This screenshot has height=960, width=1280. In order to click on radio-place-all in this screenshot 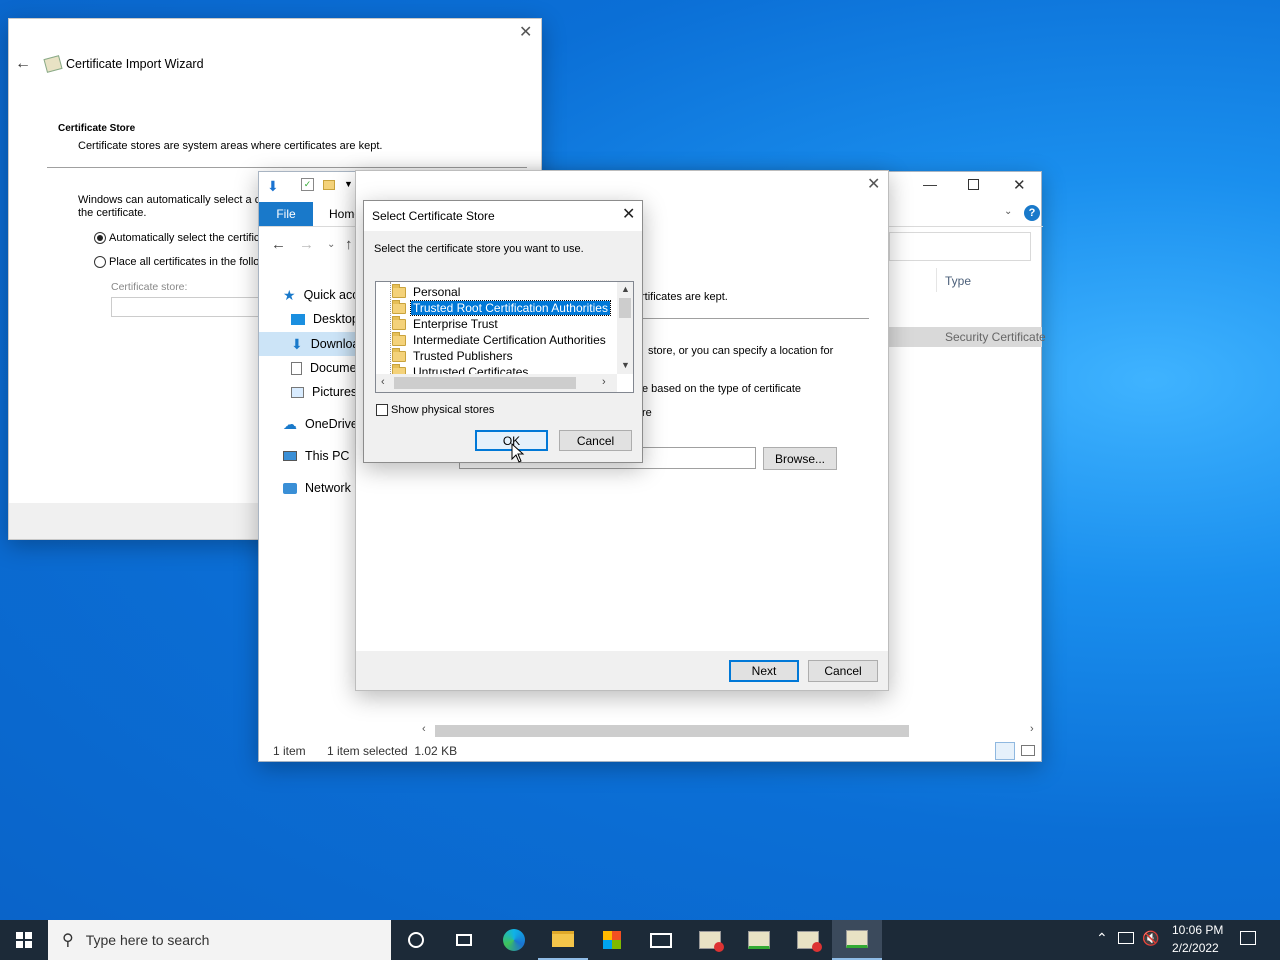, I will do `click(100, 262)`.